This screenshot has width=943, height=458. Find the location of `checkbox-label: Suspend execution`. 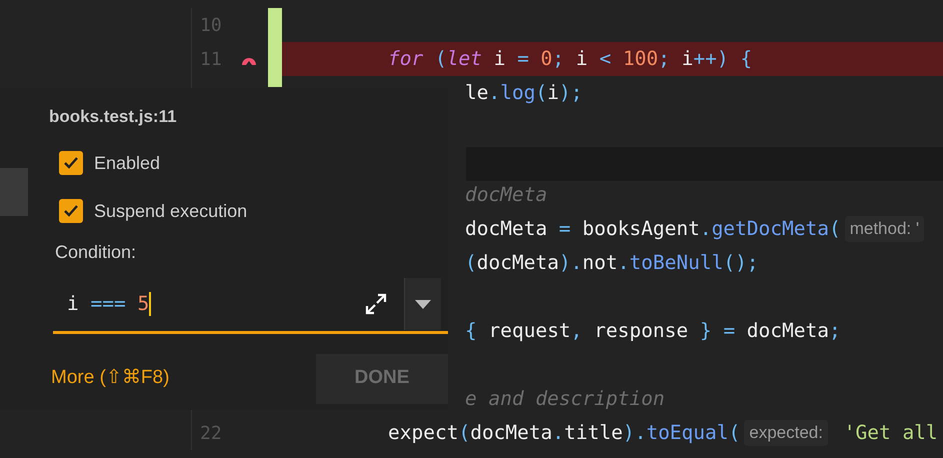

checkbox-label: Suspend execution is located at coordinates (171, 211).